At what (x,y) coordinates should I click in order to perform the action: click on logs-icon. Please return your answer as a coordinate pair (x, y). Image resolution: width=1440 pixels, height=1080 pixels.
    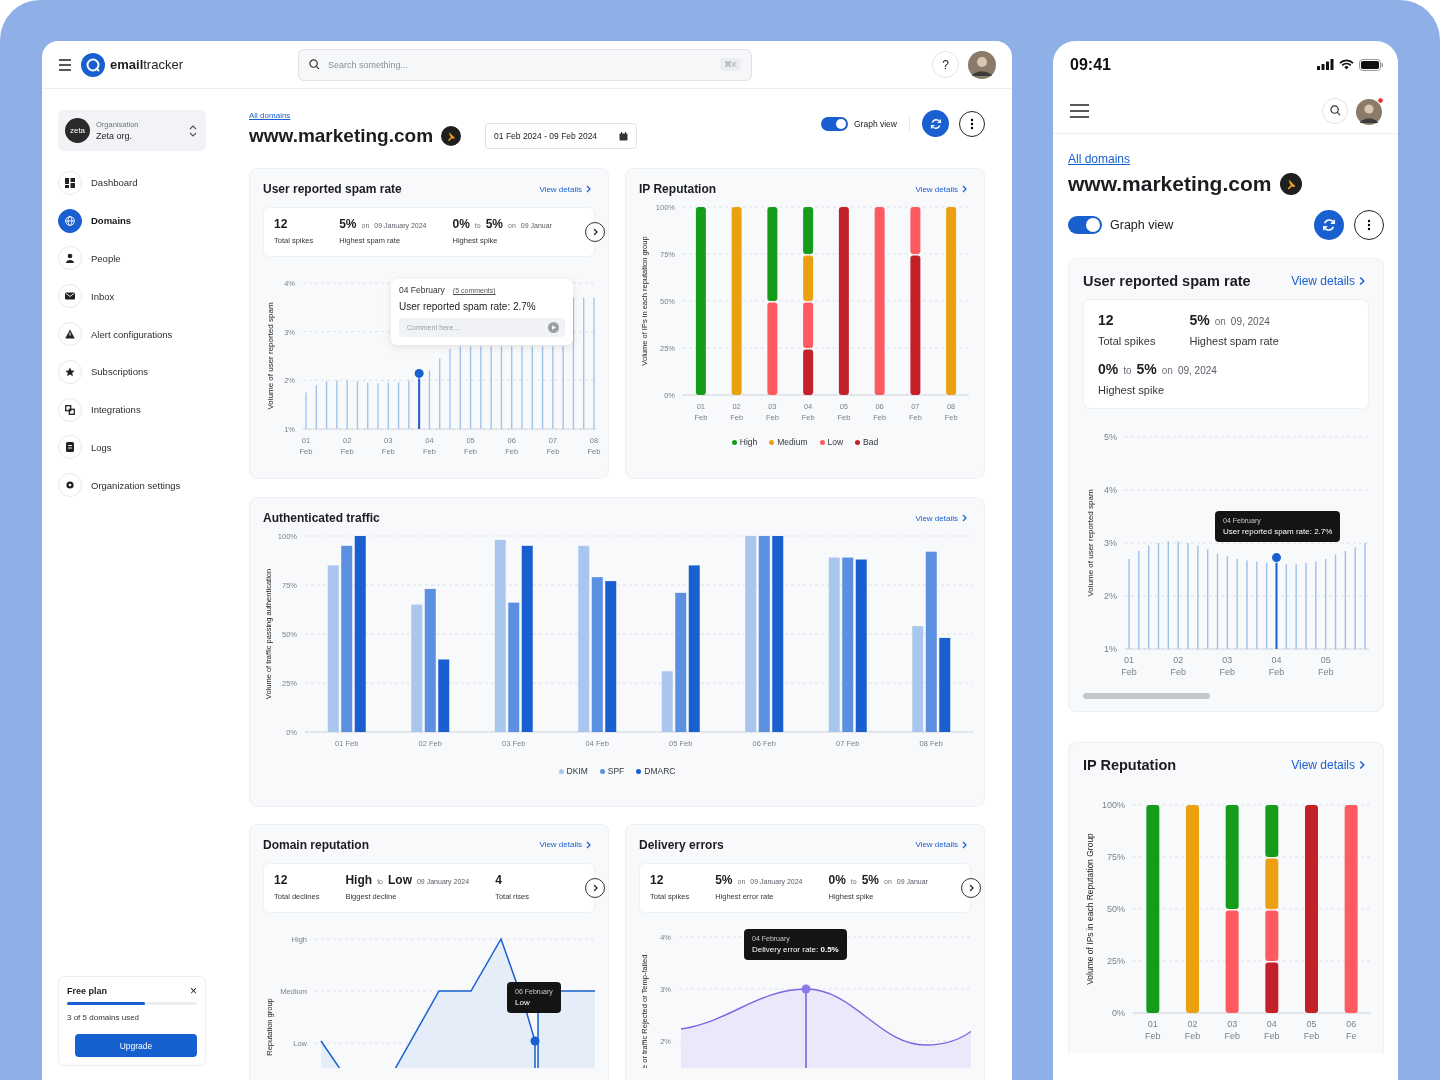
    Looking at the image, I should click on (70, 447).